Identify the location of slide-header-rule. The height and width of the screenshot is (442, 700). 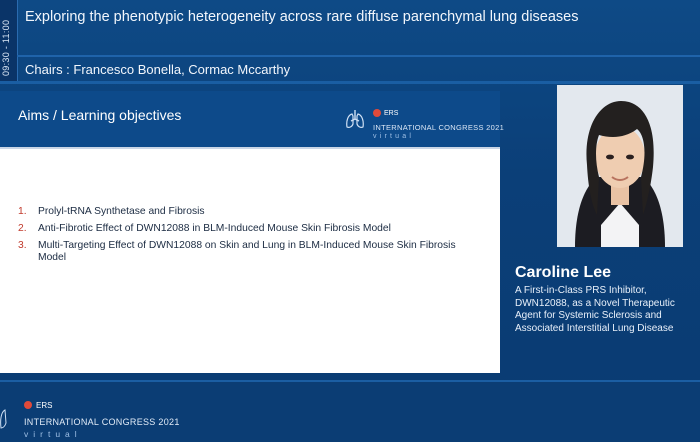
(250, 148).